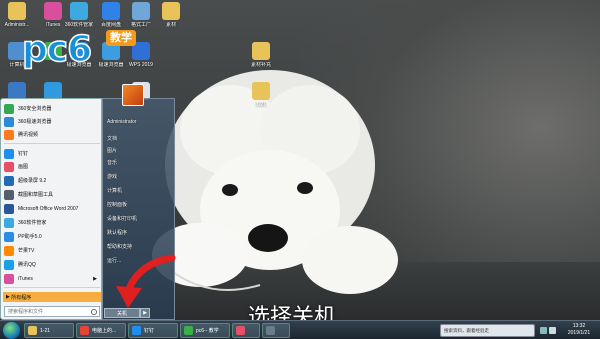 The height and width of the screenshot is (339, 600). What do you see at coordinates (36, 195) in the screenshot?
I see `start-menu-item-label: 截图和草图工具` at bounding box center [36, 195].